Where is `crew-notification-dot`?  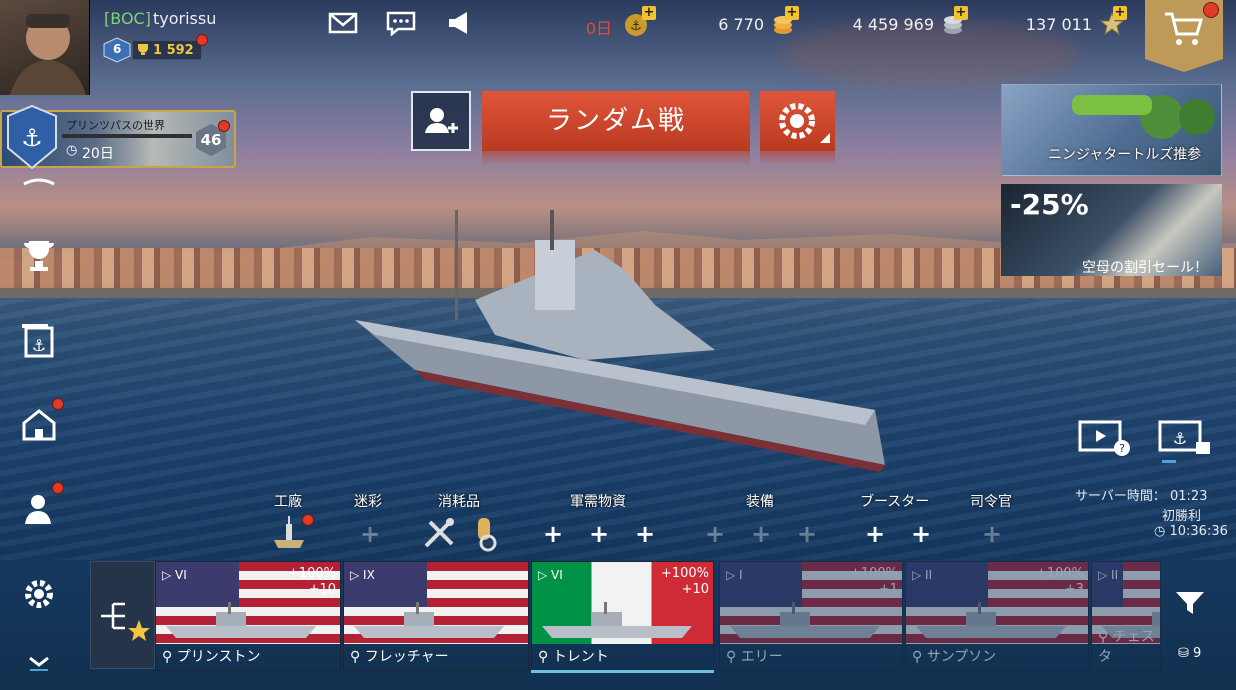
crew-notification-dot is located at coordinates (58, 488).